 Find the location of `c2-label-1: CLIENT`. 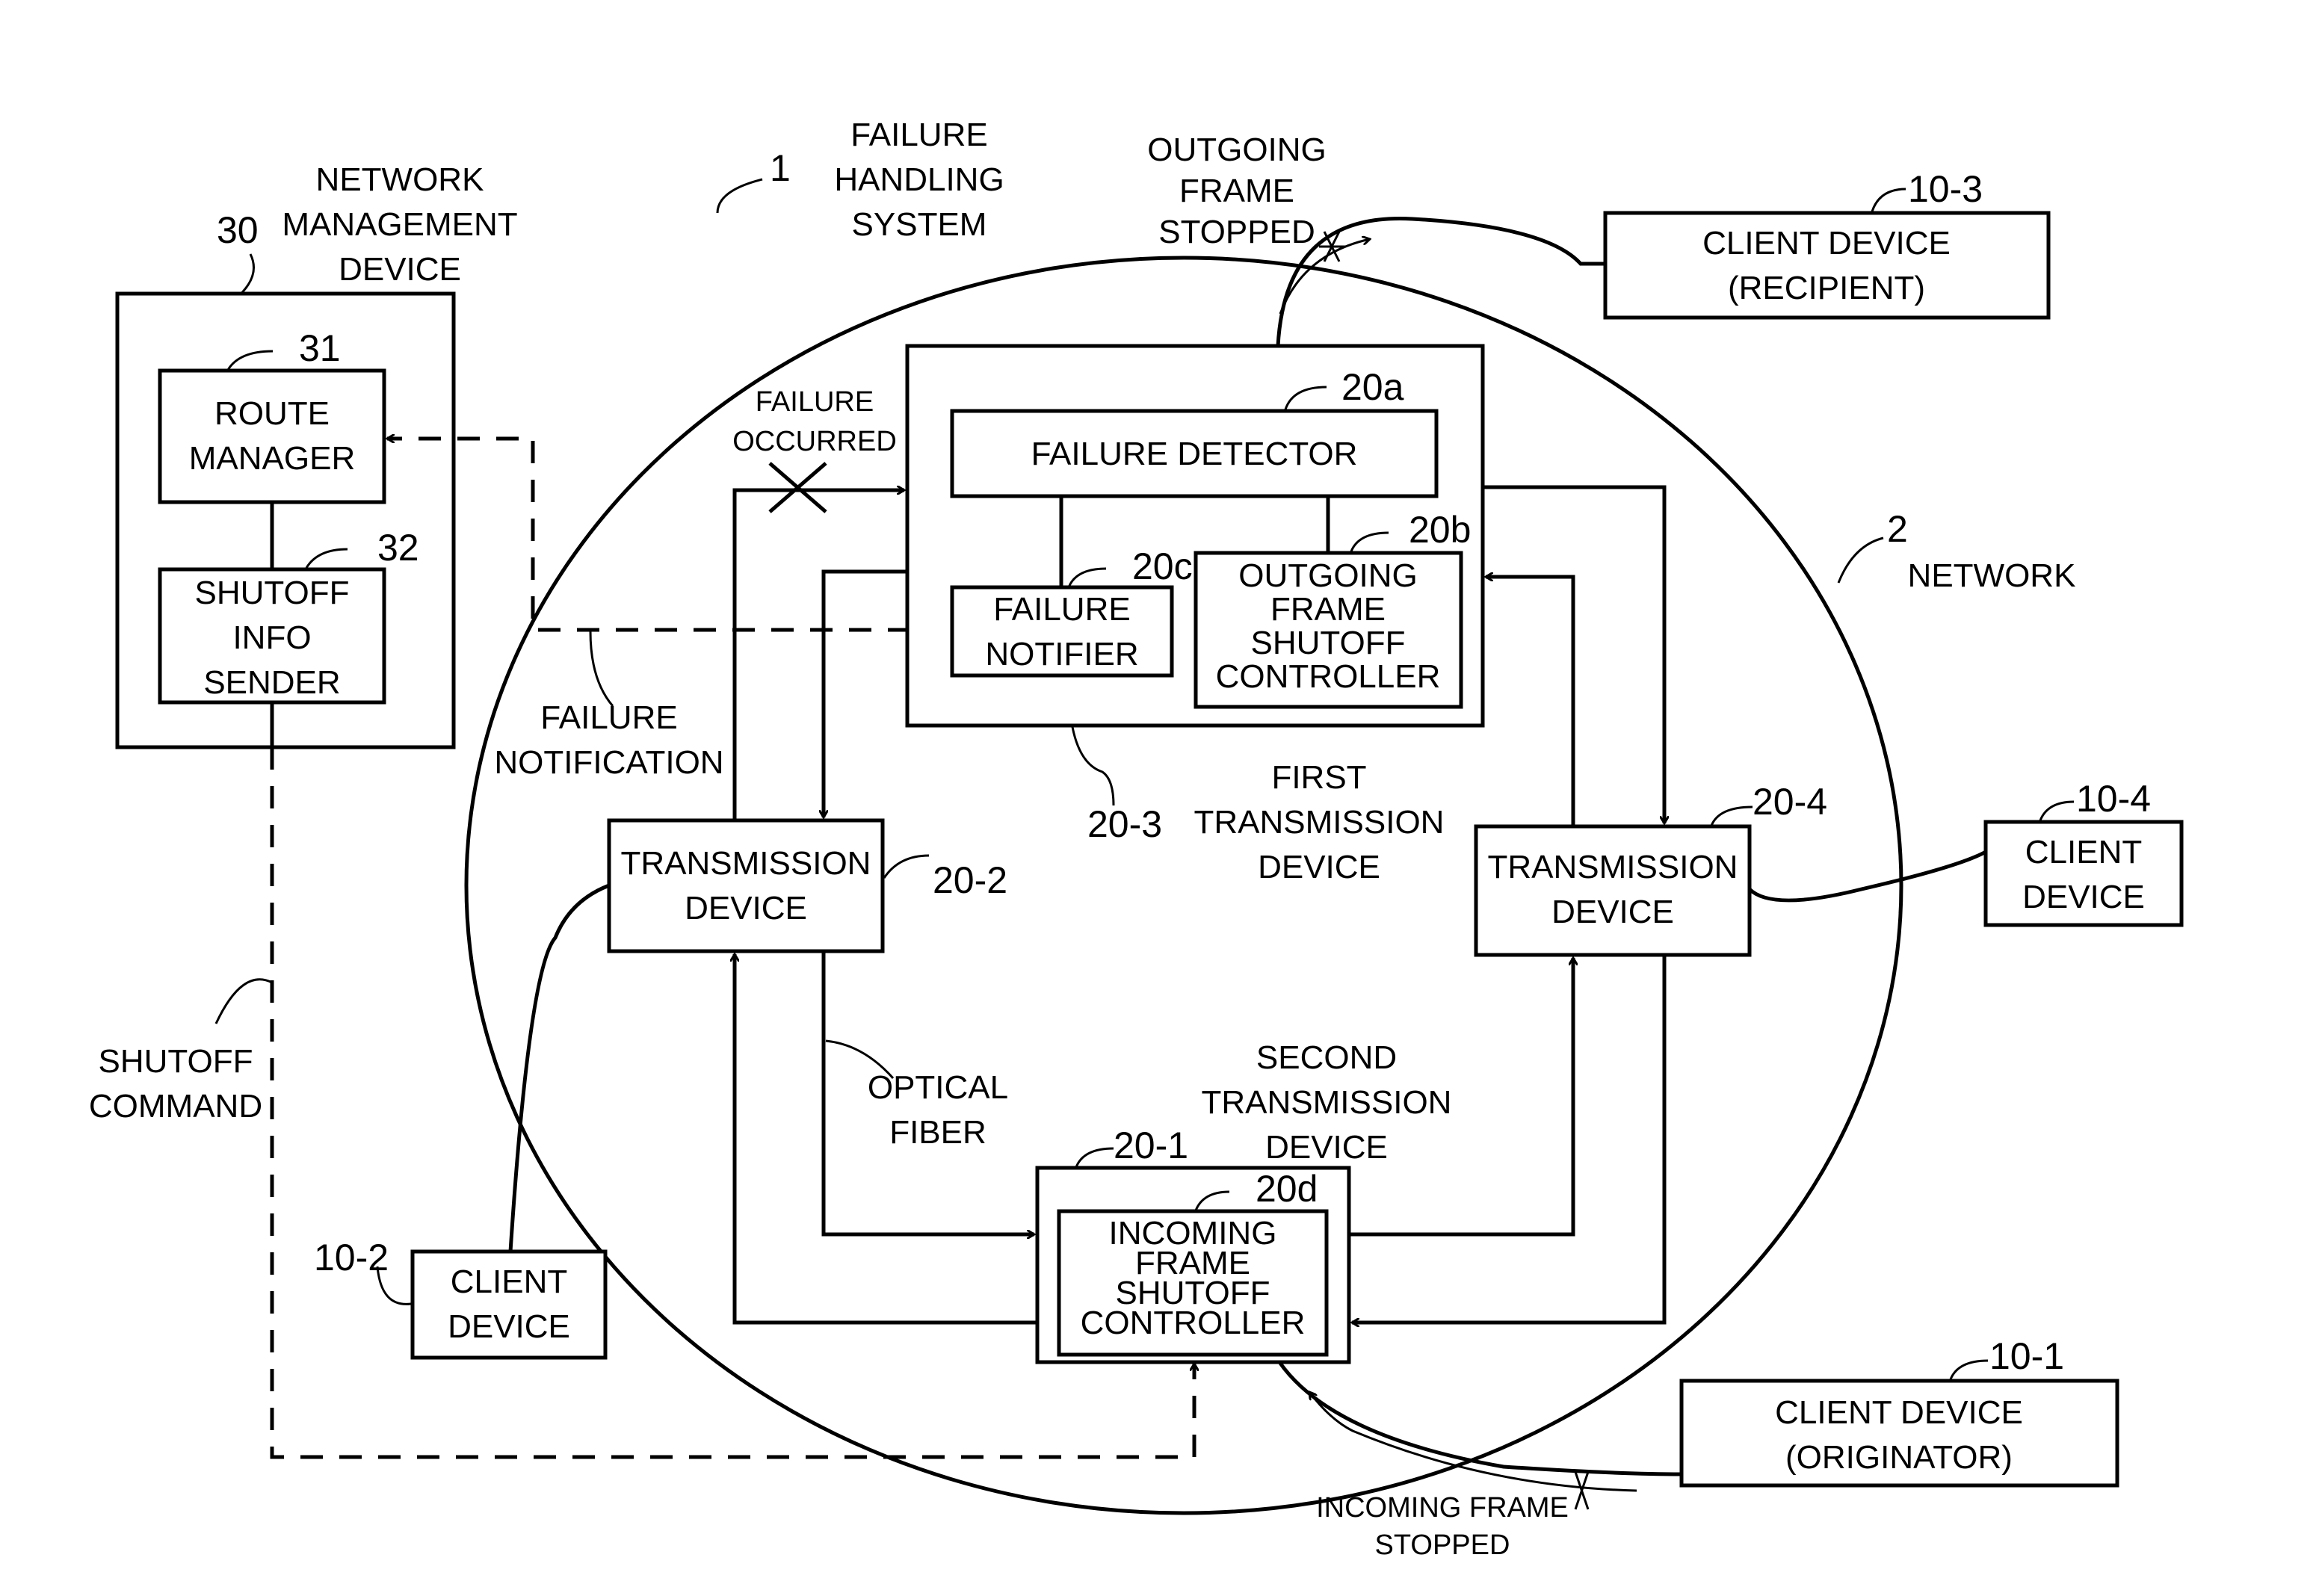

c2-label-1: CLIENT is located at coordinates (509, 1282).